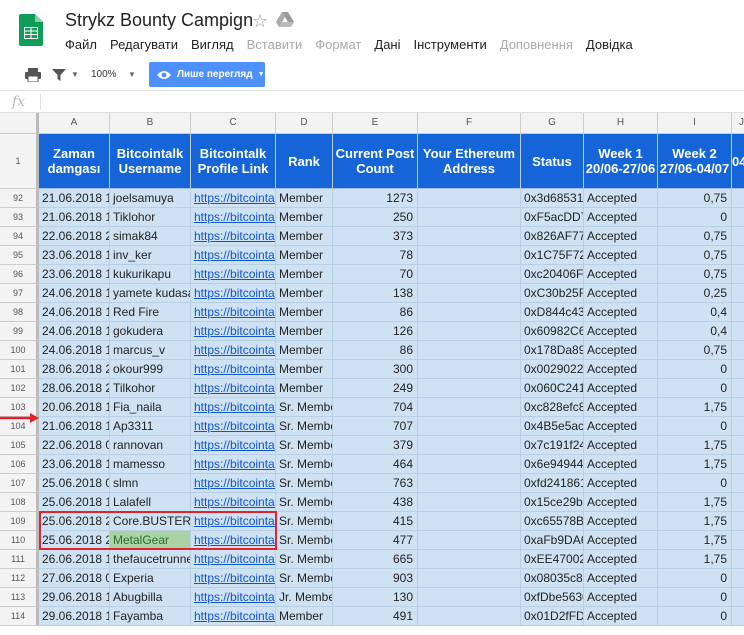  What do you see at coordinates (150, 578) in the screenshot?
I see `table-cell: Experia` at bounding box center [150, 578].